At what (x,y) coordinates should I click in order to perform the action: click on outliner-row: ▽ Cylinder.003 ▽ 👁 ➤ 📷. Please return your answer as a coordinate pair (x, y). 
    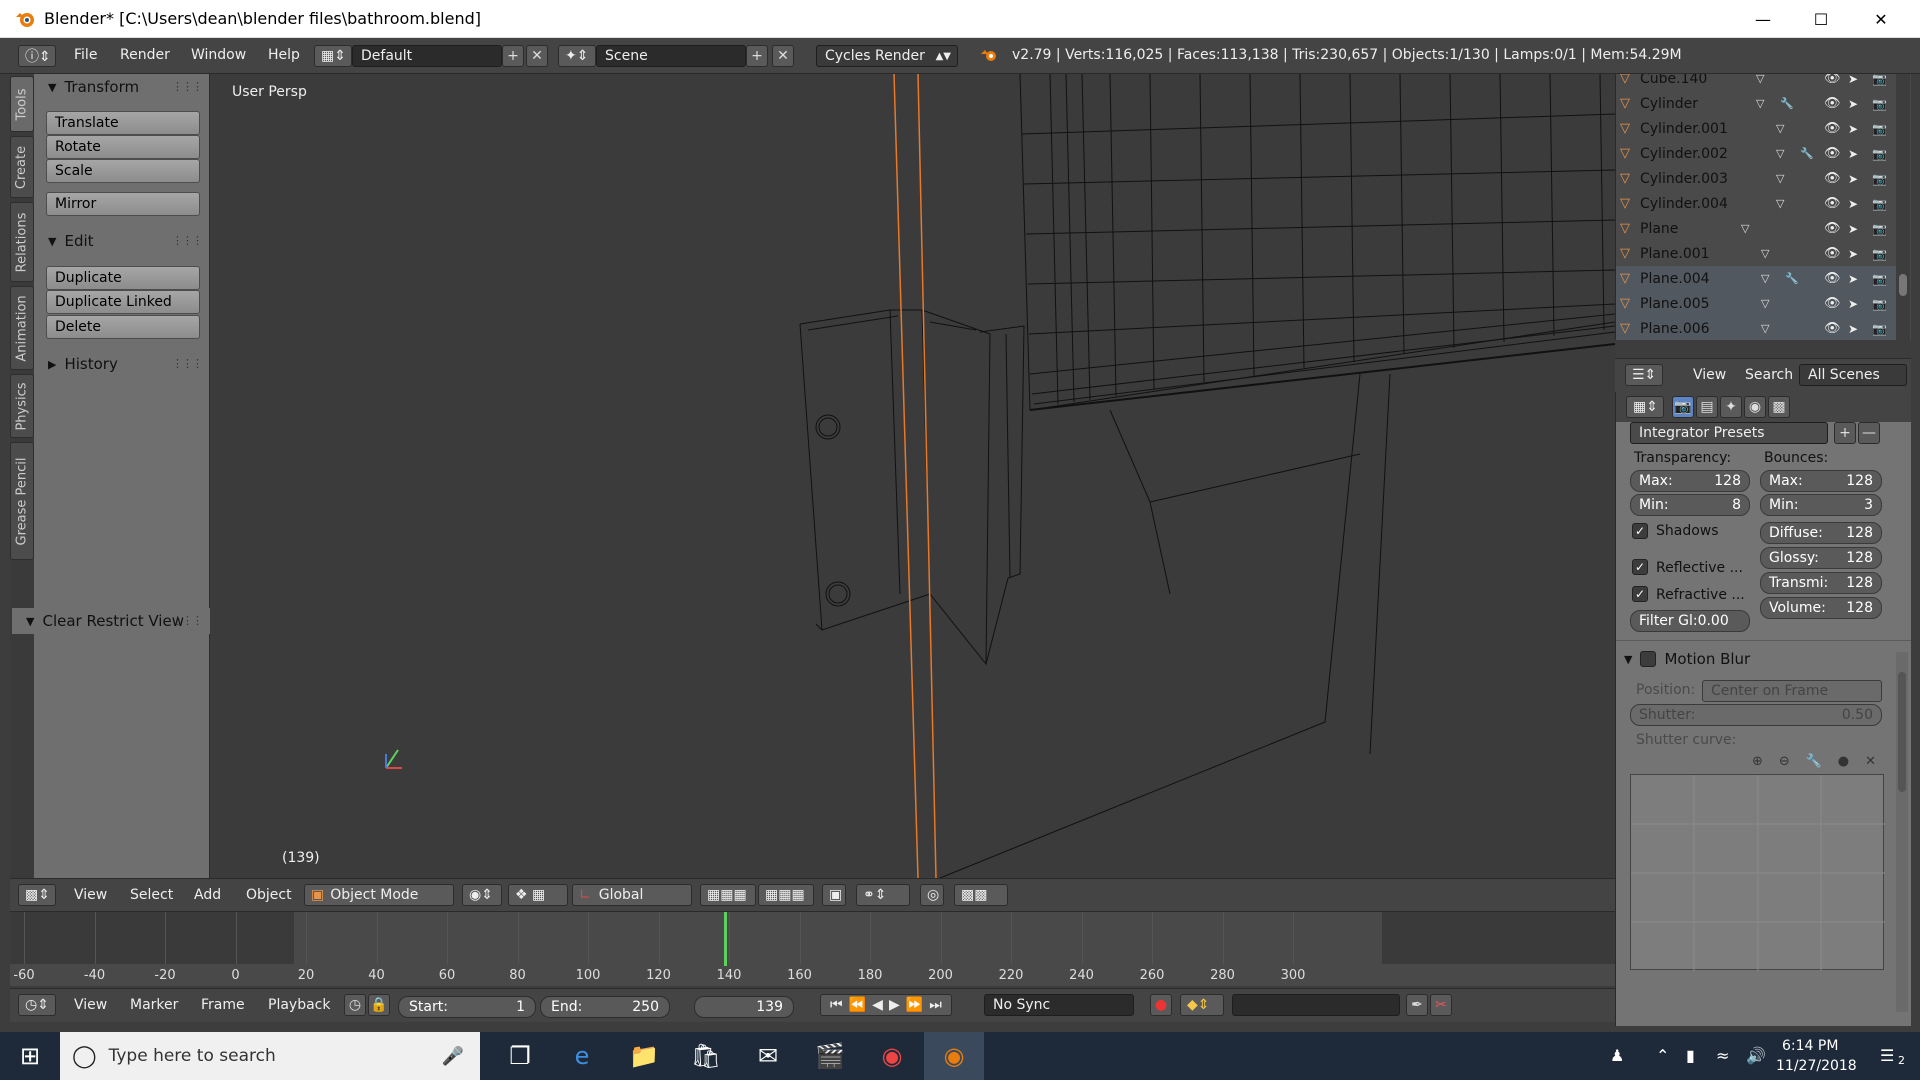
    Looking at the image, I should click on (1756, 178).